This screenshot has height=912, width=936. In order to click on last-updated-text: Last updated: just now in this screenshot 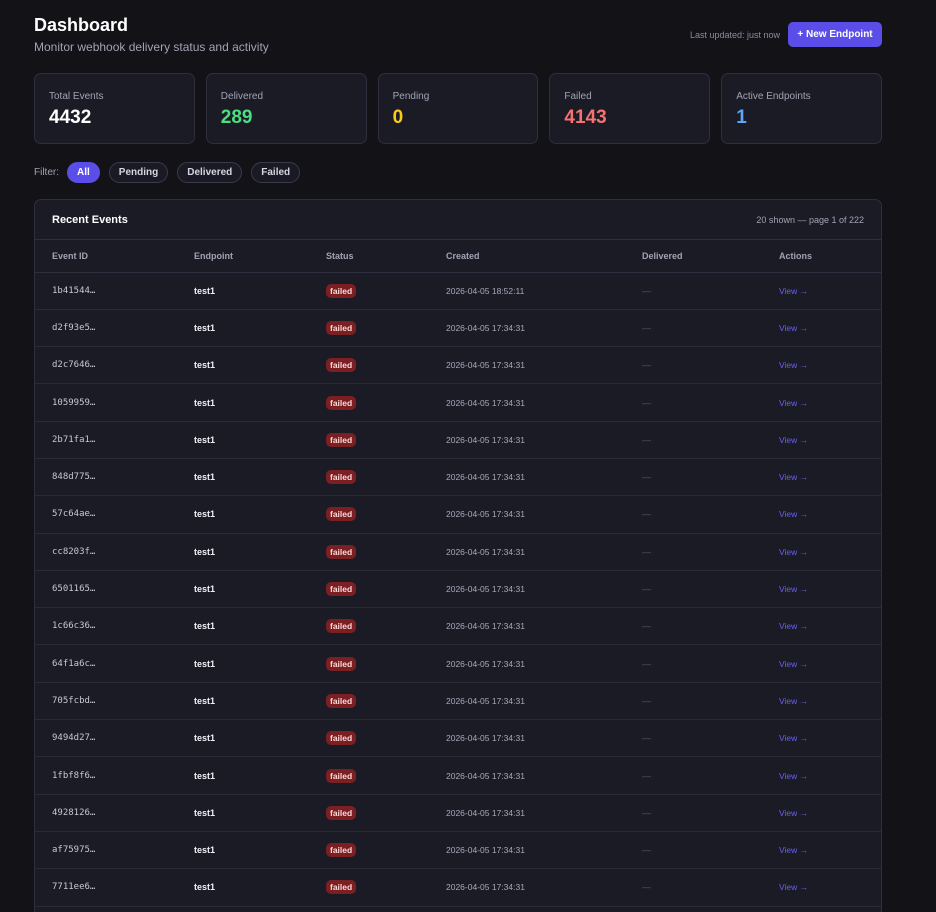, I will do `click(734, 35)`.